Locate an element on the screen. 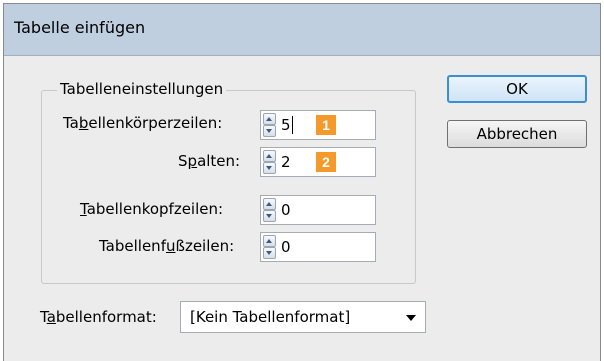 The width and height of the screenshot is (604, 361). title-bar: Tabelle einfügen is located at coordinates (302, 30).